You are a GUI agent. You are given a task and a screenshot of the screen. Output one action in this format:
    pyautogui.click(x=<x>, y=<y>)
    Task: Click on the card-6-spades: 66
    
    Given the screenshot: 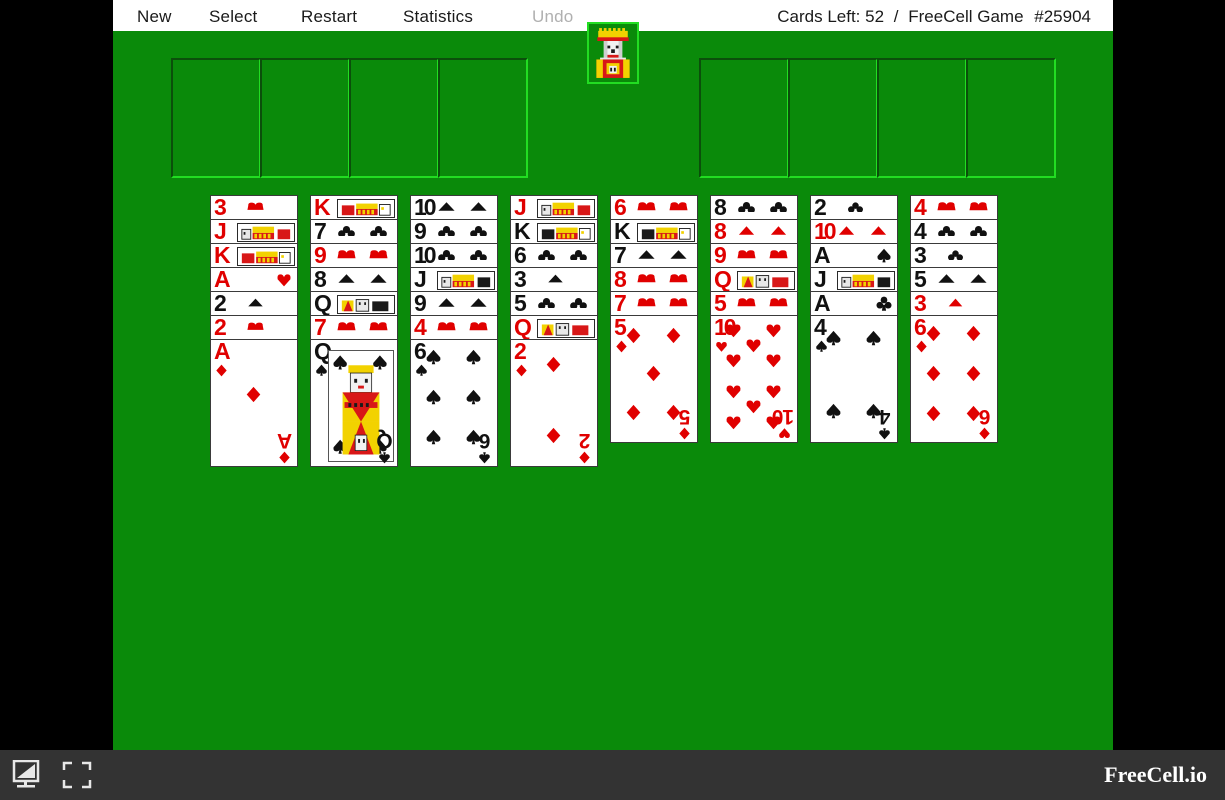 What is the action you would take?
    pyautogui.click(x=454, y=403)
    